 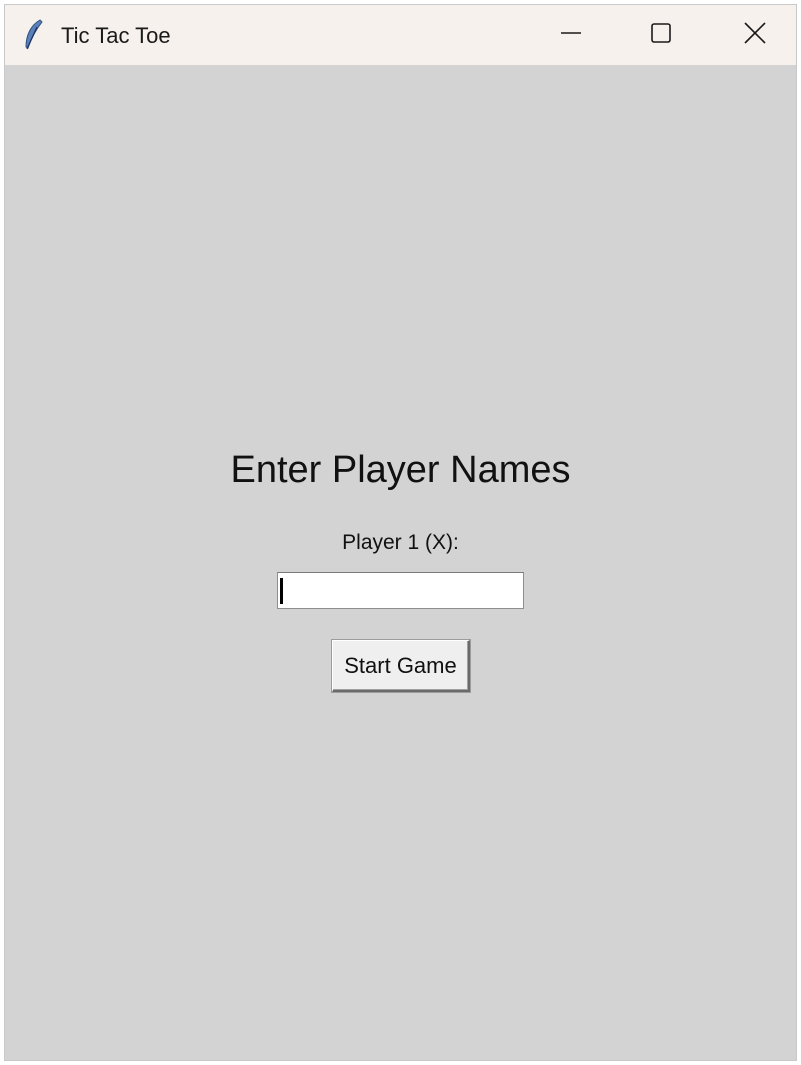 What do you see at coordinates (281, 591) in the screenshot?
I see `text-caret` at bounding box center [281, 591].